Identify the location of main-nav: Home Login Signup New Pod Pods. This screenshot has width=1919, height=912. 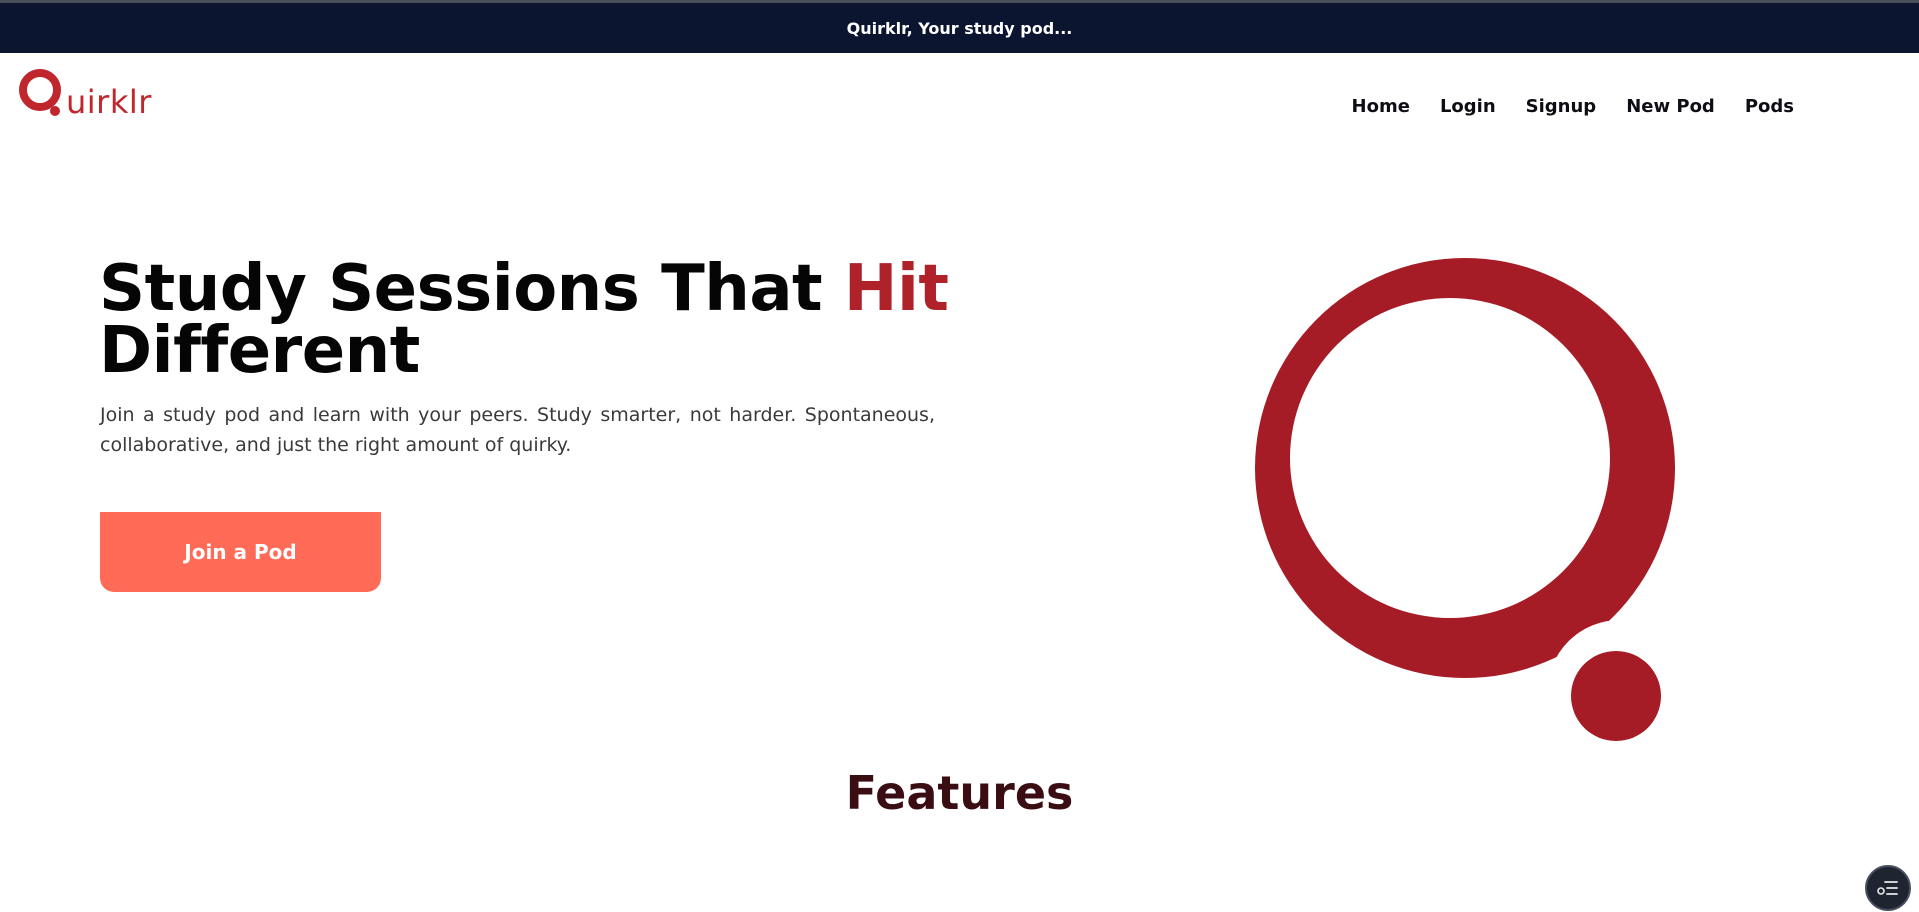
(1573, 106).